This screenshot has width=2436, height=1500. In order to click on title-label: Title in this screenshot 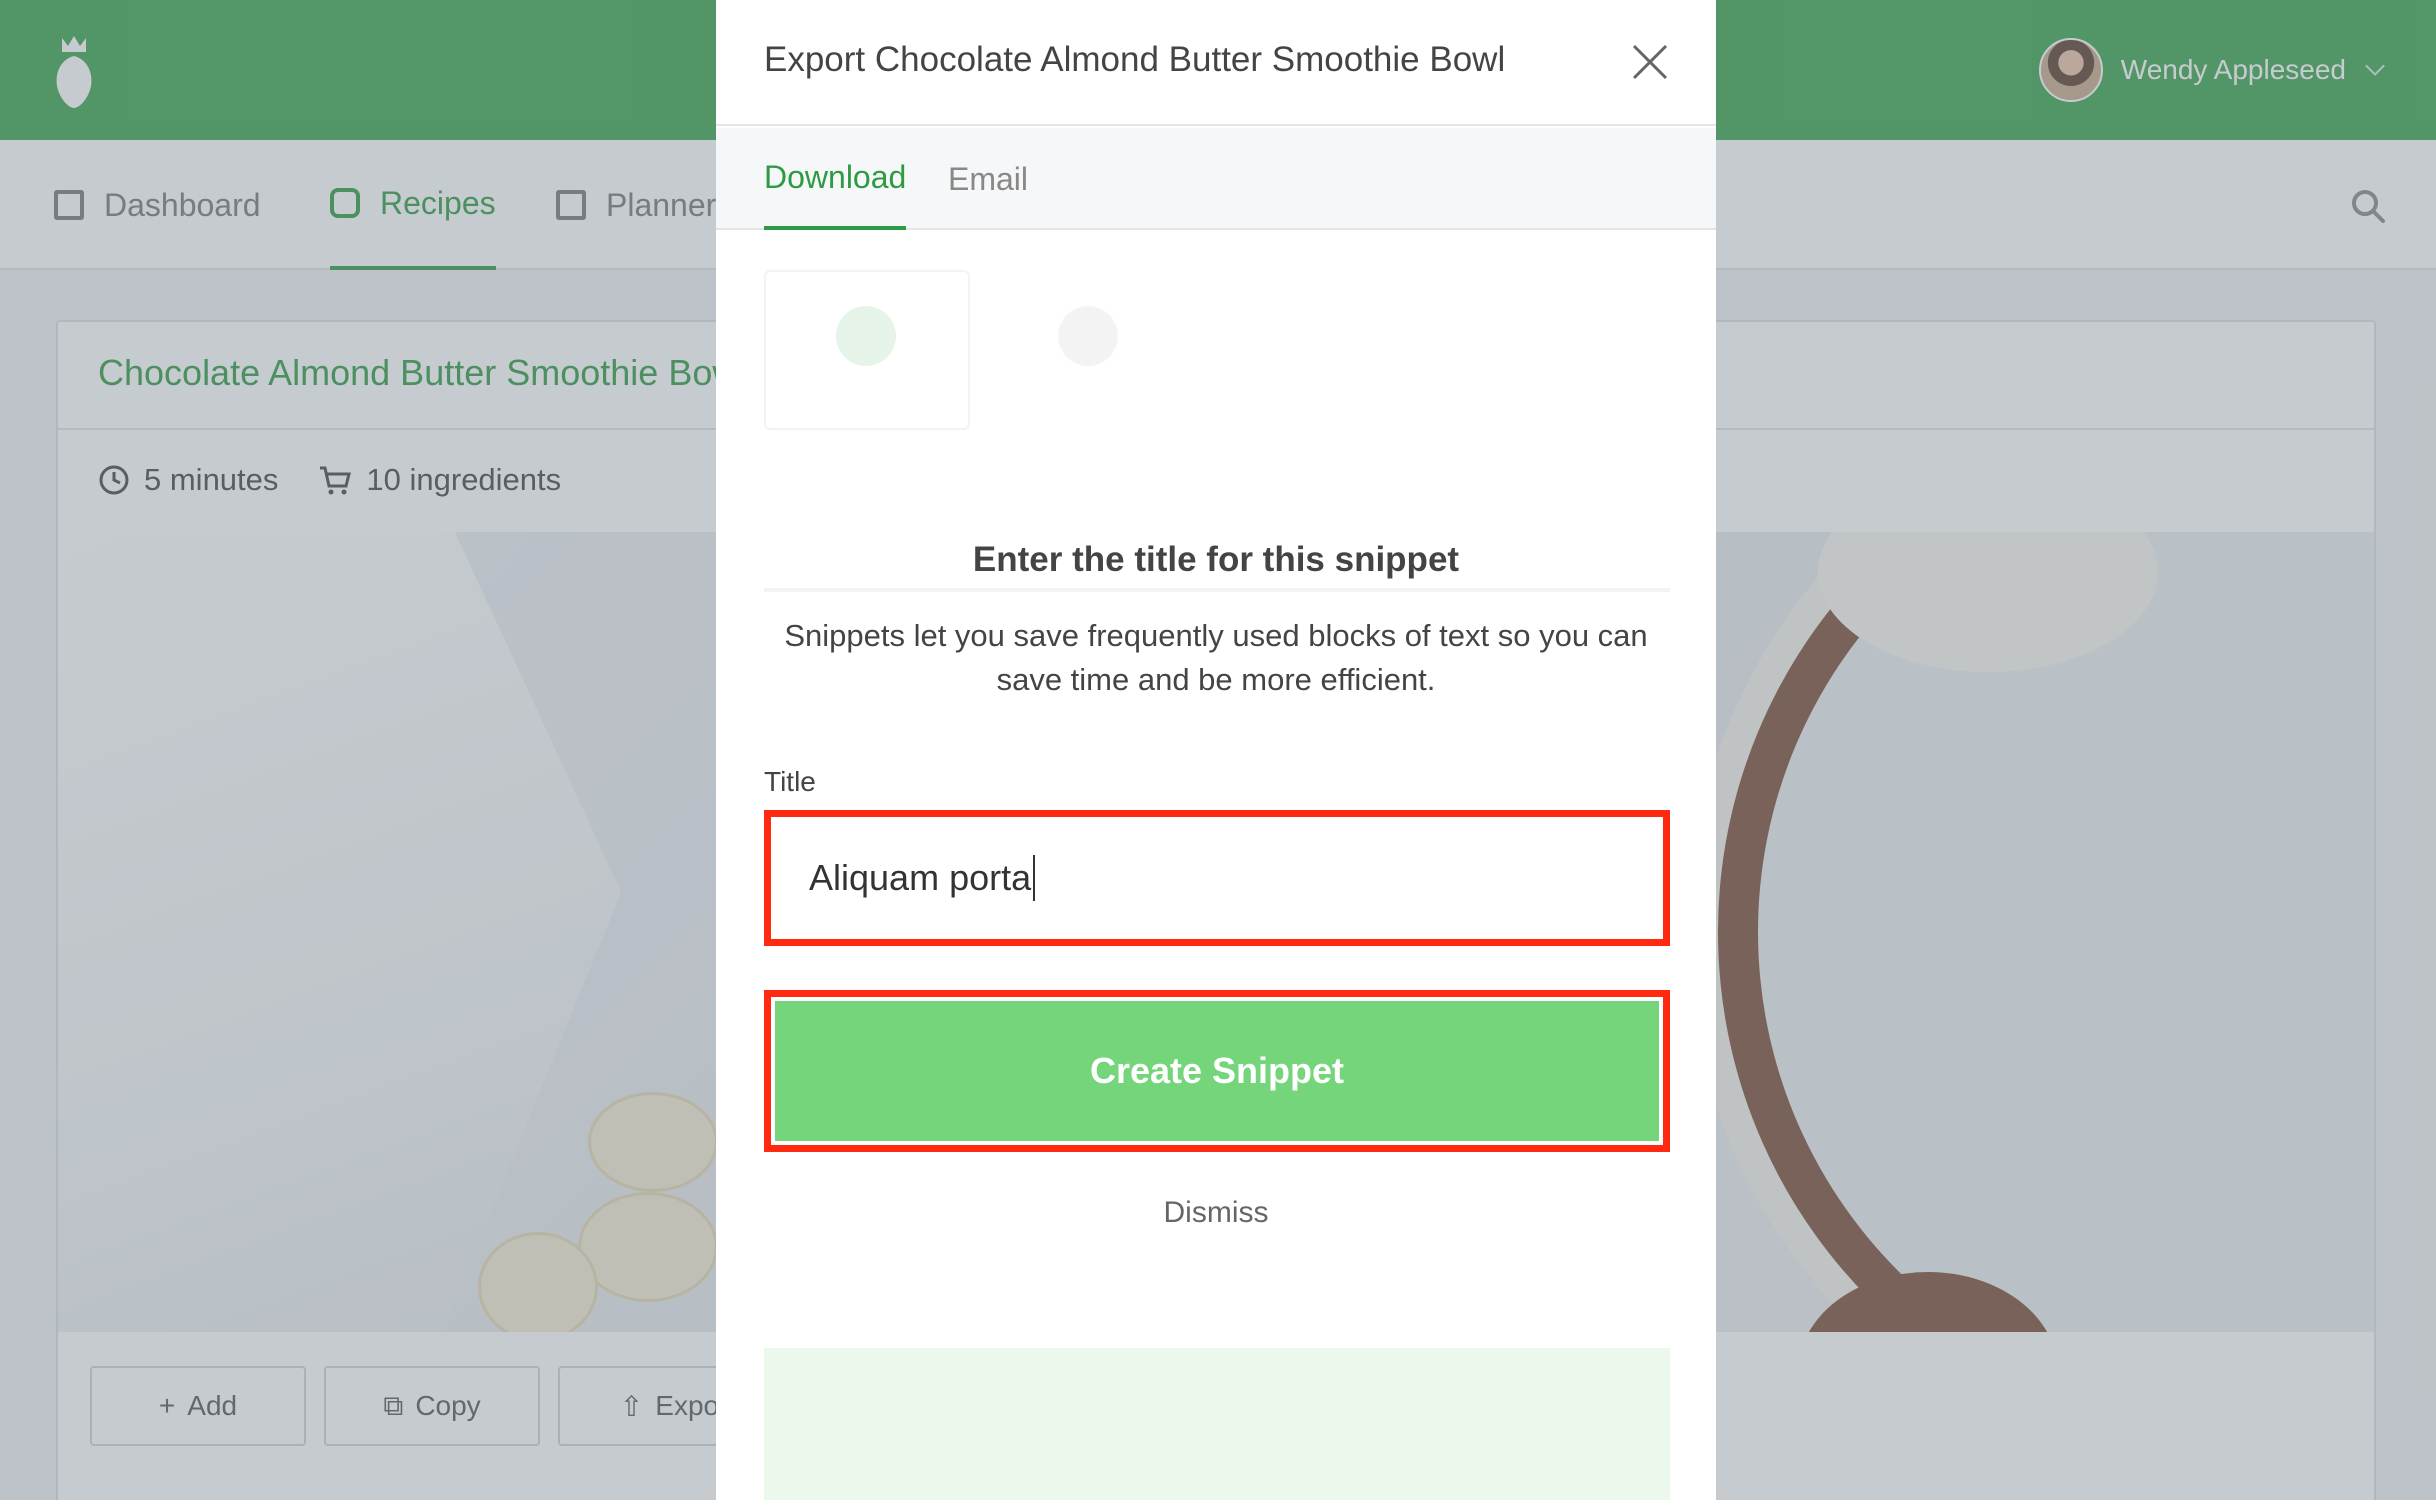, I will do `click(790, 781)`.